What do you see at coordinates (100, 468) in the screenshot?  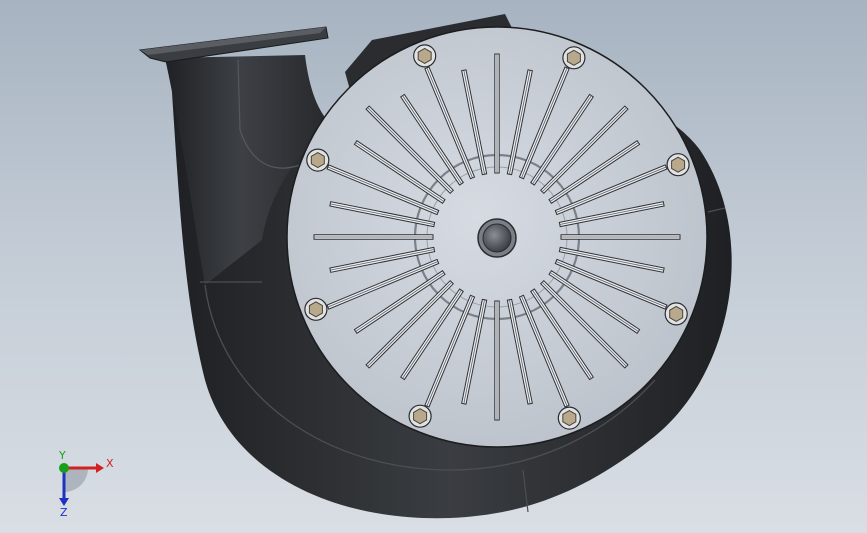 I see `x-axis-arrowhead` at bounding box center [100, 468].